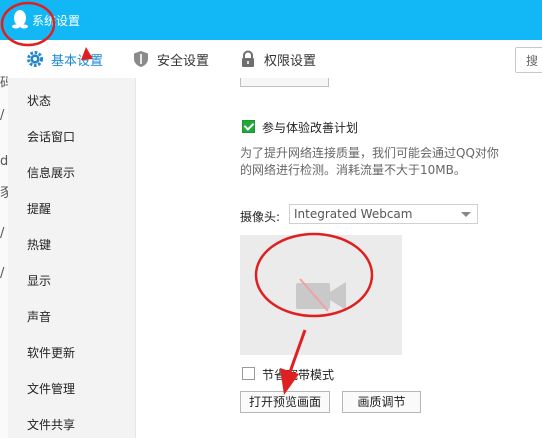 Image resolution: width=542 pixels, height=438 pixels. Describe the element at coordinates (285, 402) in the screenshot. I see `open-preview-button: 打开预览画面` at that location.